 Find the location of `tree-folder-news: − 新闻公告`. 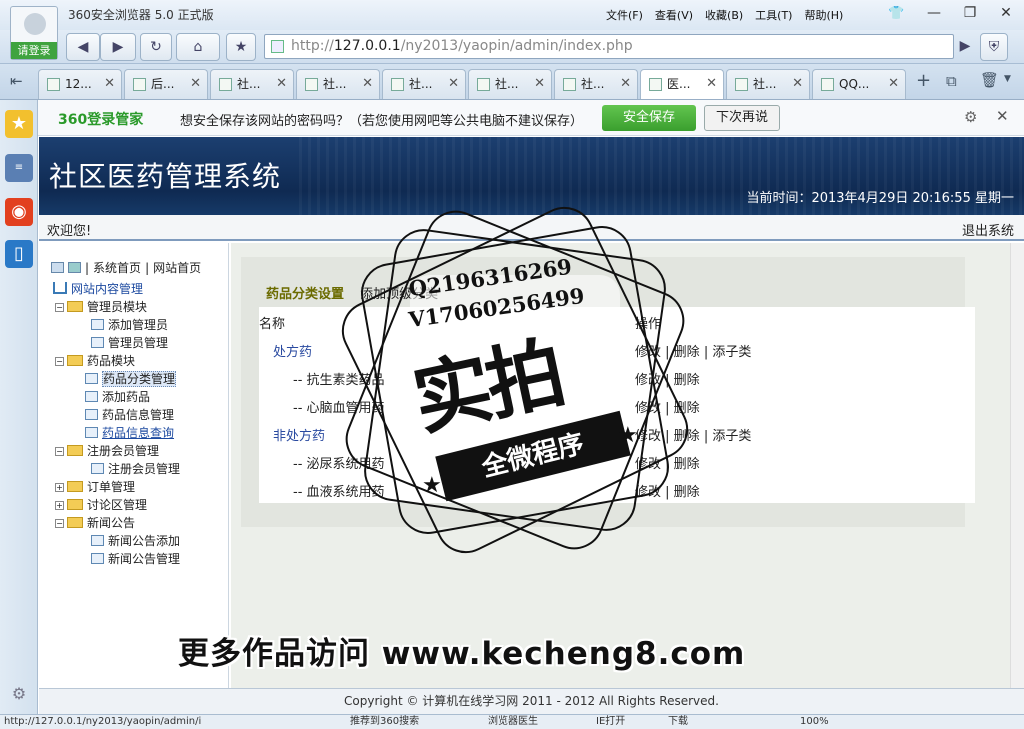

tree-folder-news: − 新闻公告 is located at coordinates (95, 522).